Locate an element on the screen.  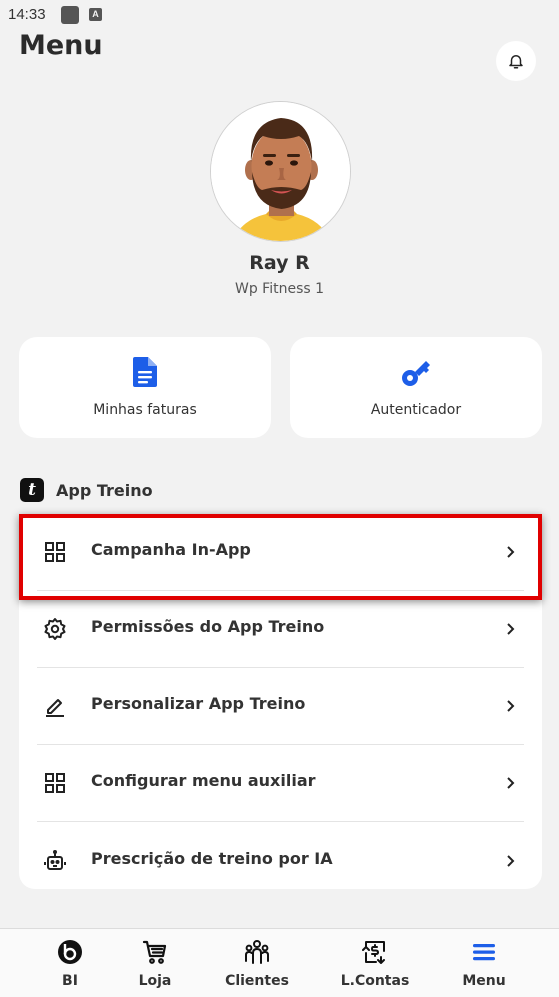
avatar-illustration is located at coordinates (280, 171).